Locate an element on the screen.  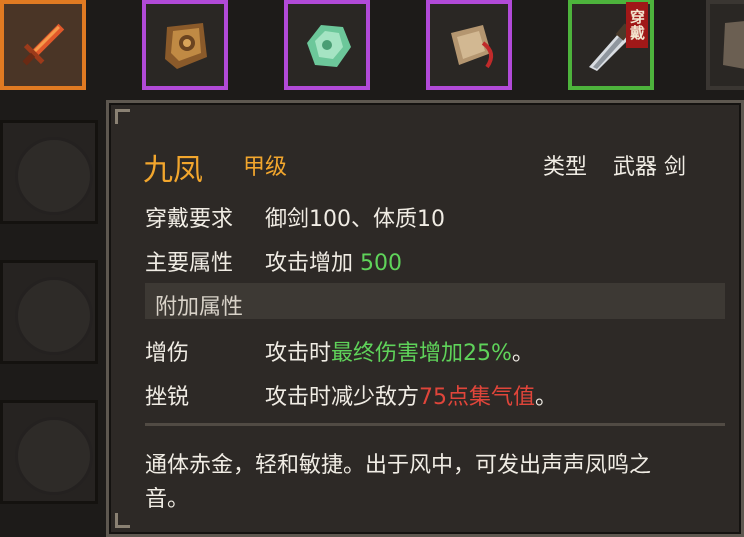
requirement-label: 穿戴要求 is located at coordinates (189, 219).